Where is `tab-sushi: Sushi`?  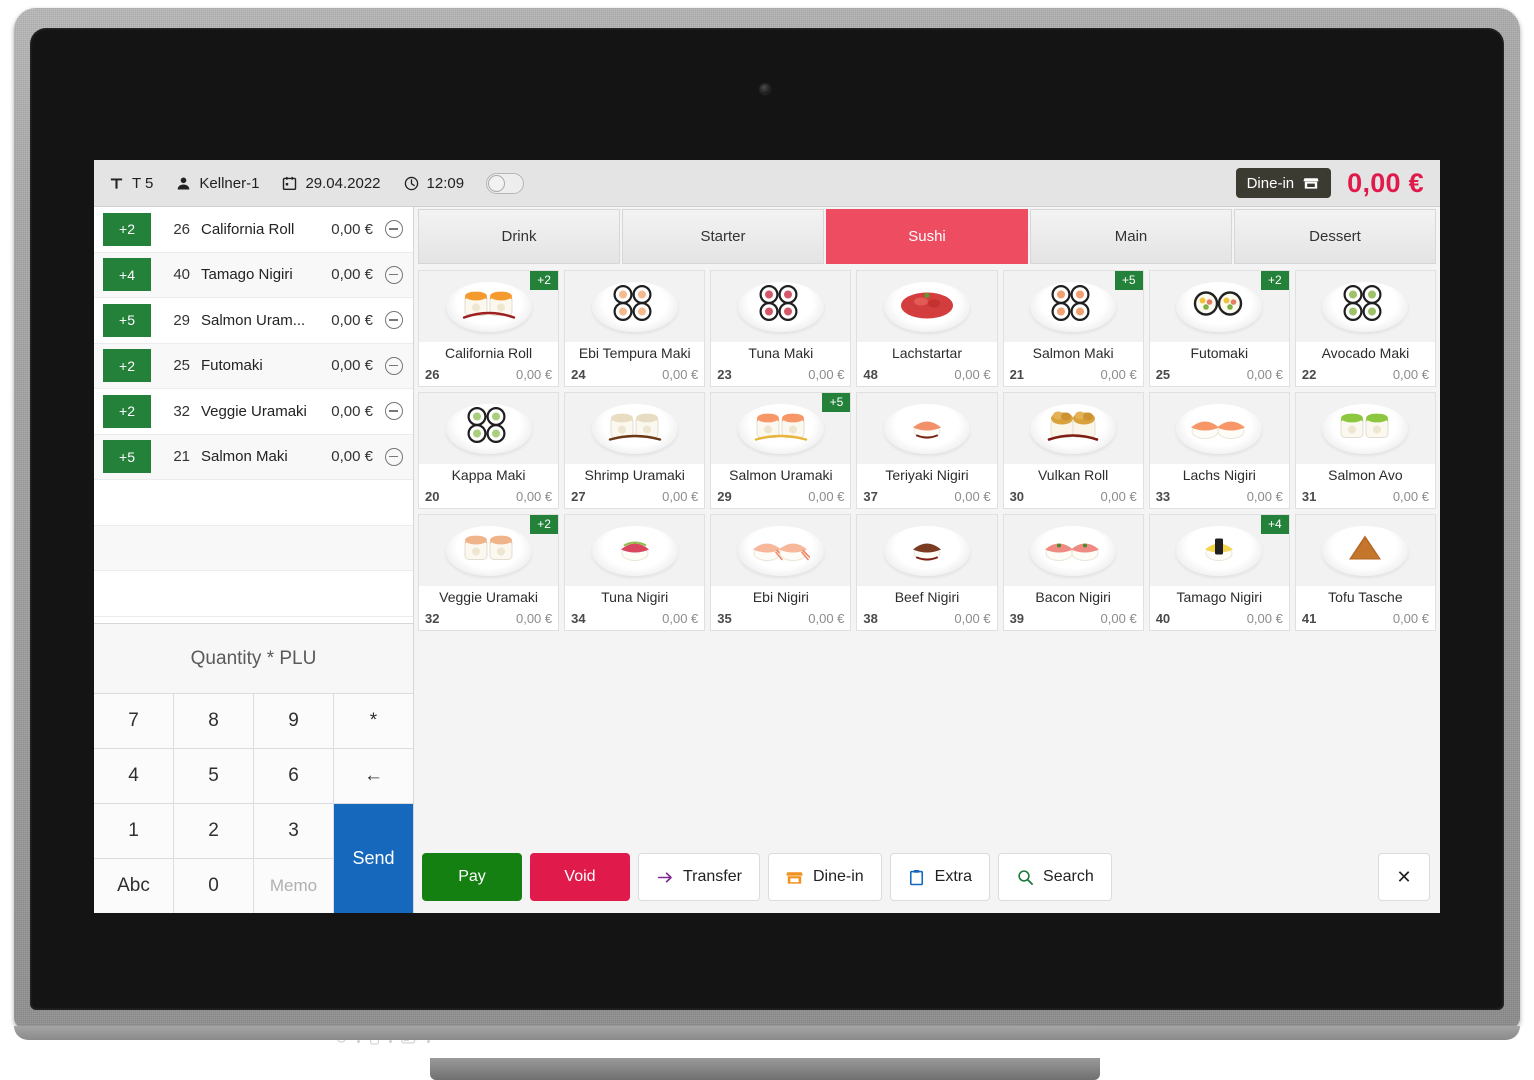 tab-sushi: Sushi is located at coordinates (927, 236).